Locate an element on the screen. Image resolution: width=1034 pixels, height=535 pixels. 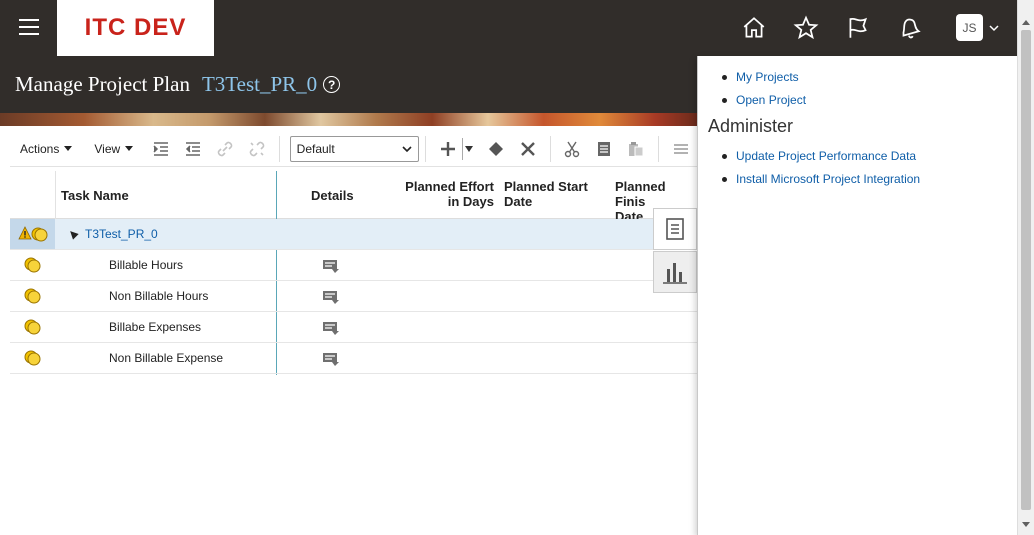
outdent-icon is located at coordinates (193, 149).